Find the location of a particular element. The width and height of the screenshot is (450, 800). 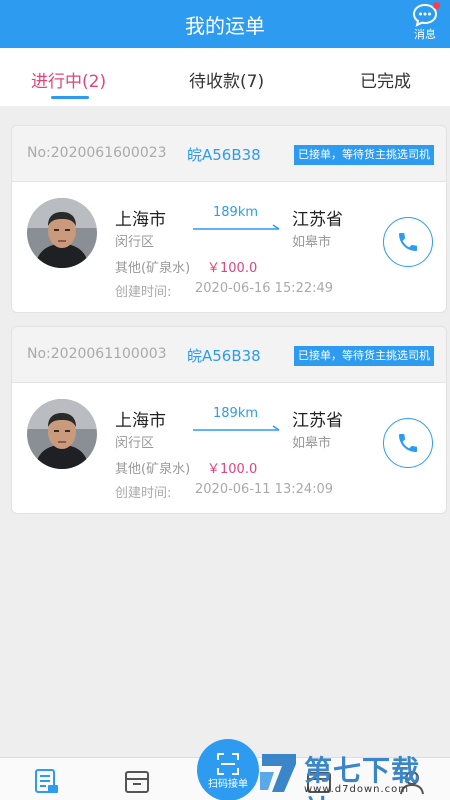

app-header: 我的运单 消息 is located at coordinates (225, 24).